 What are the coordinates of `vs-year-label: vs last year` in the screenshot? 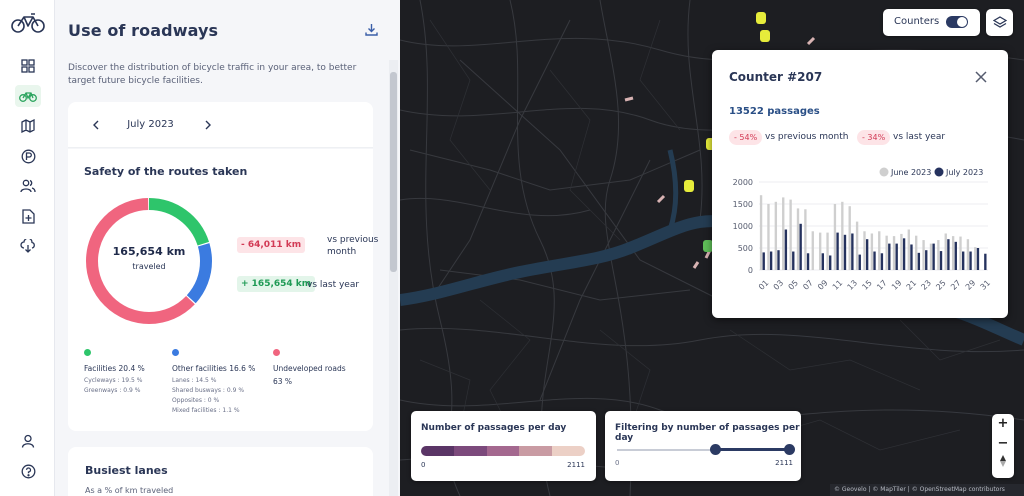 It's located at (333, 285).